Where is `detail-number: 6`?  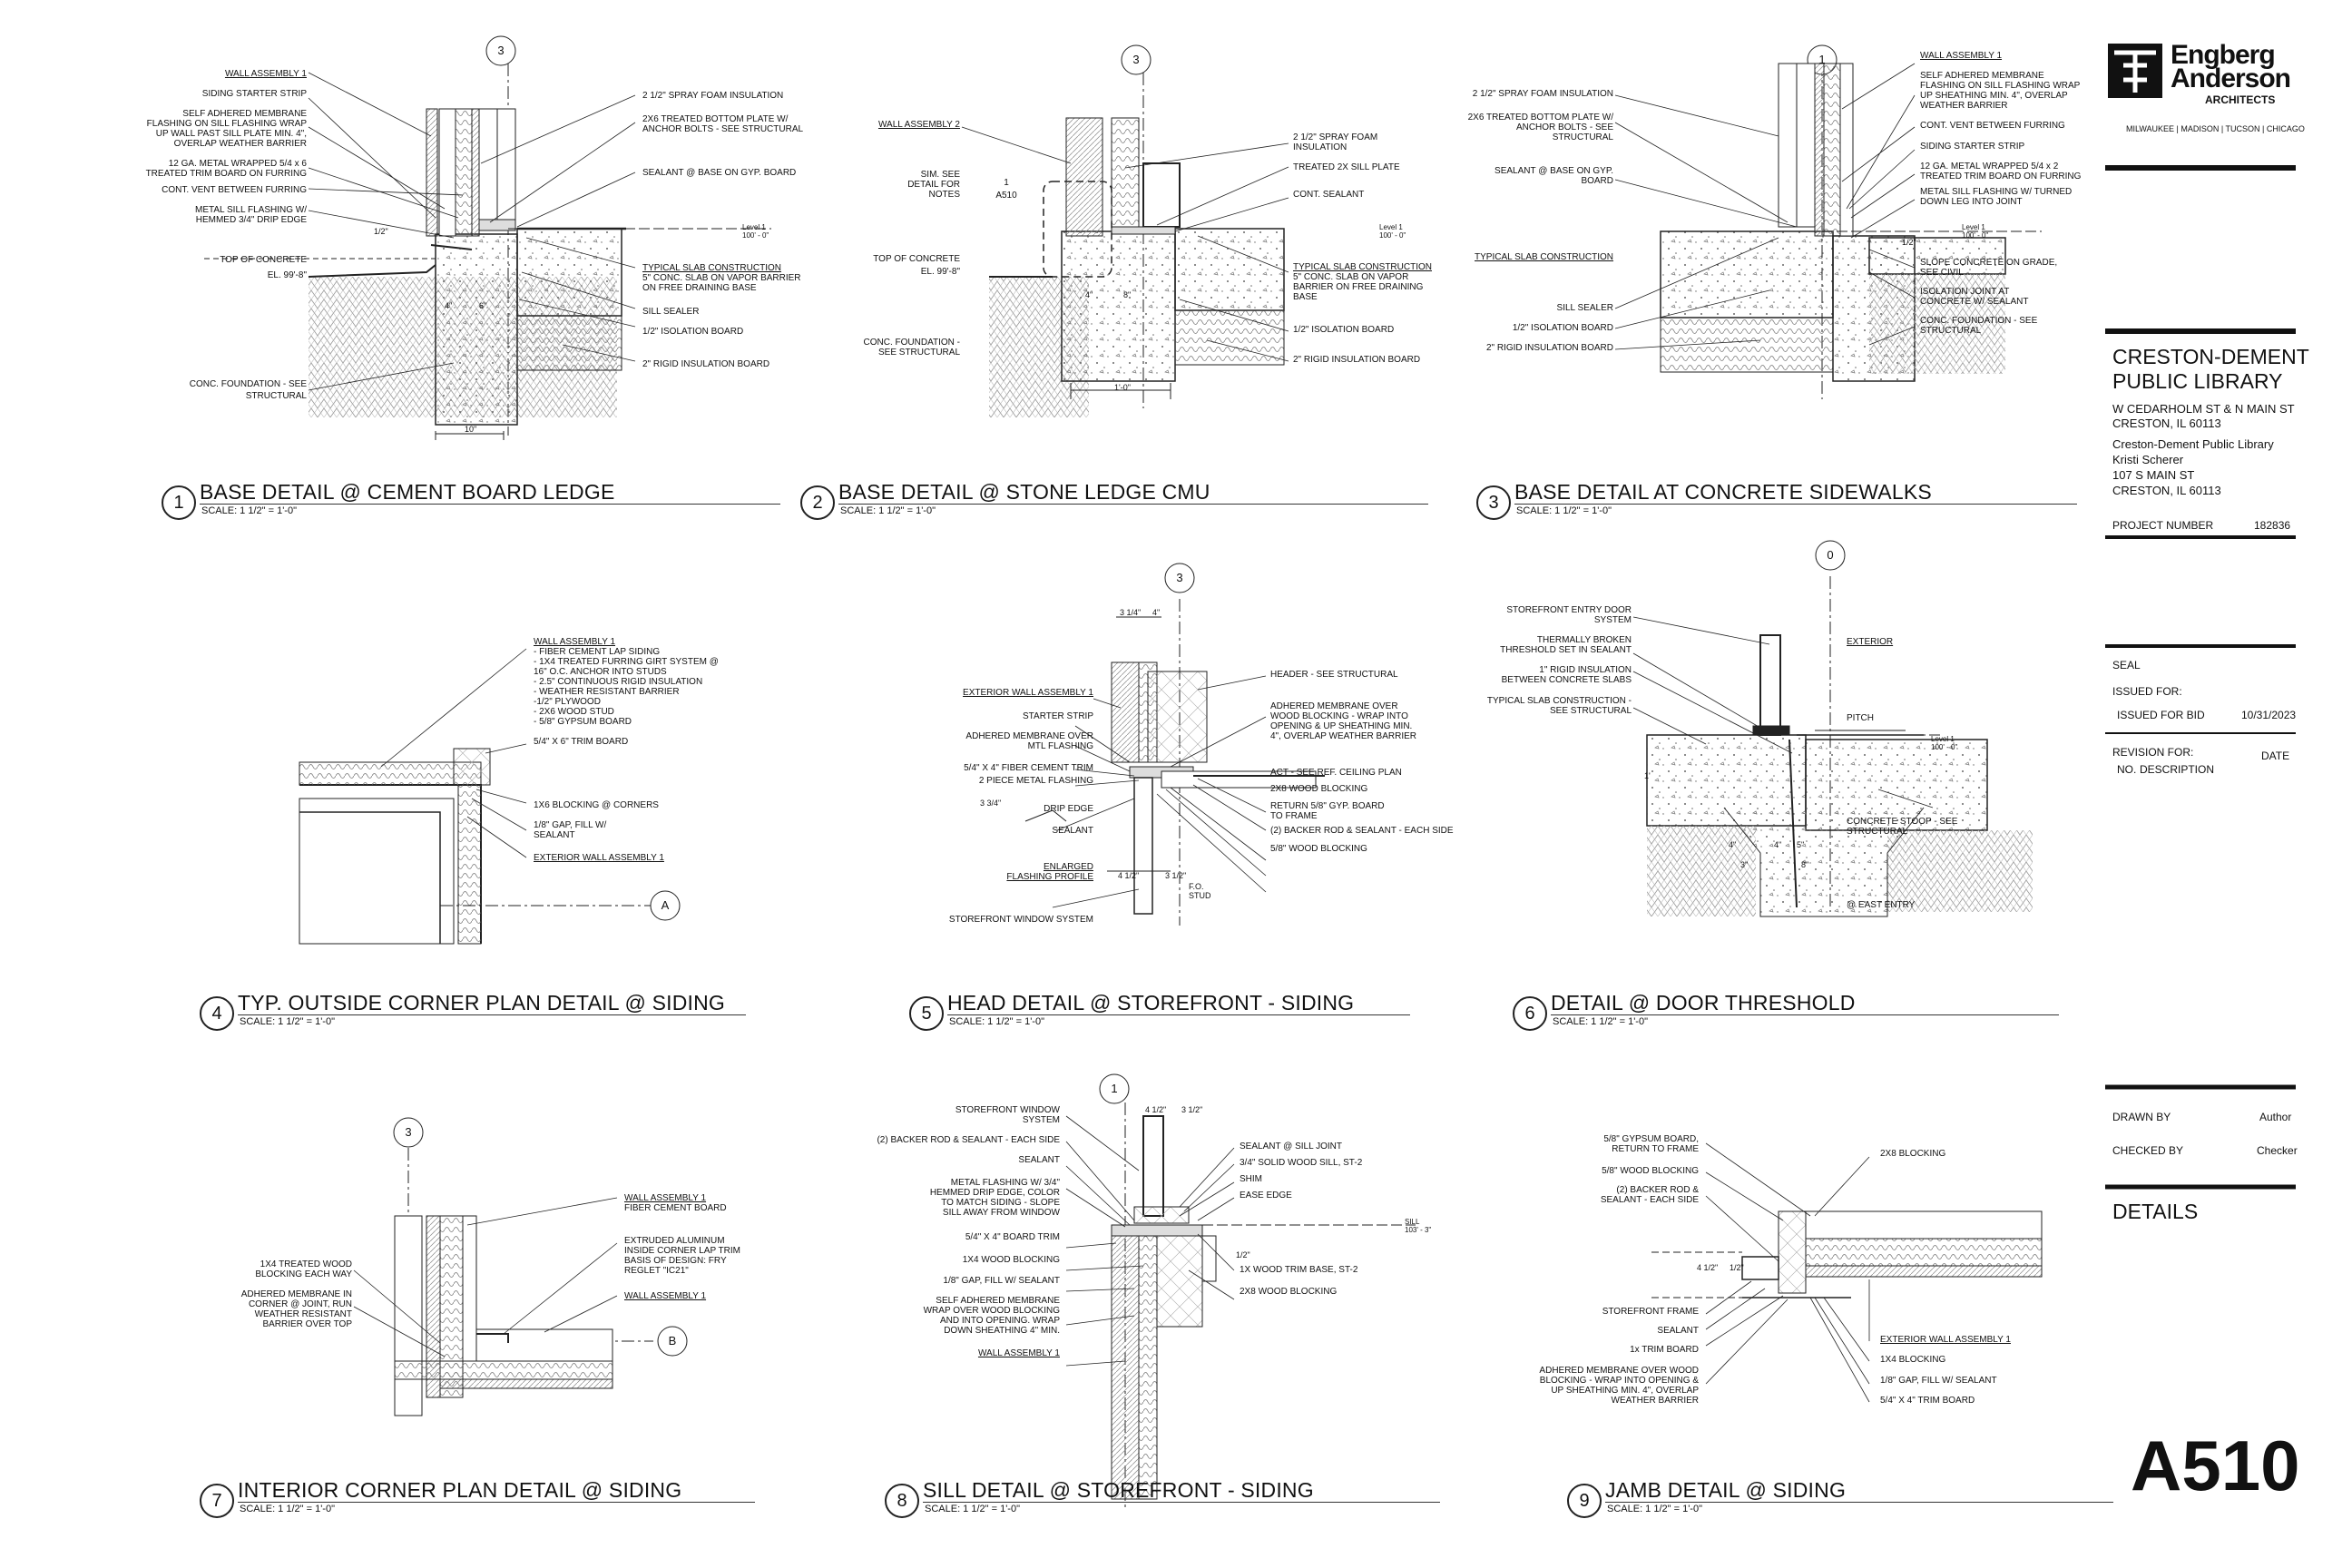
detail-number: 6 is located at coordinates (1530, 1013).